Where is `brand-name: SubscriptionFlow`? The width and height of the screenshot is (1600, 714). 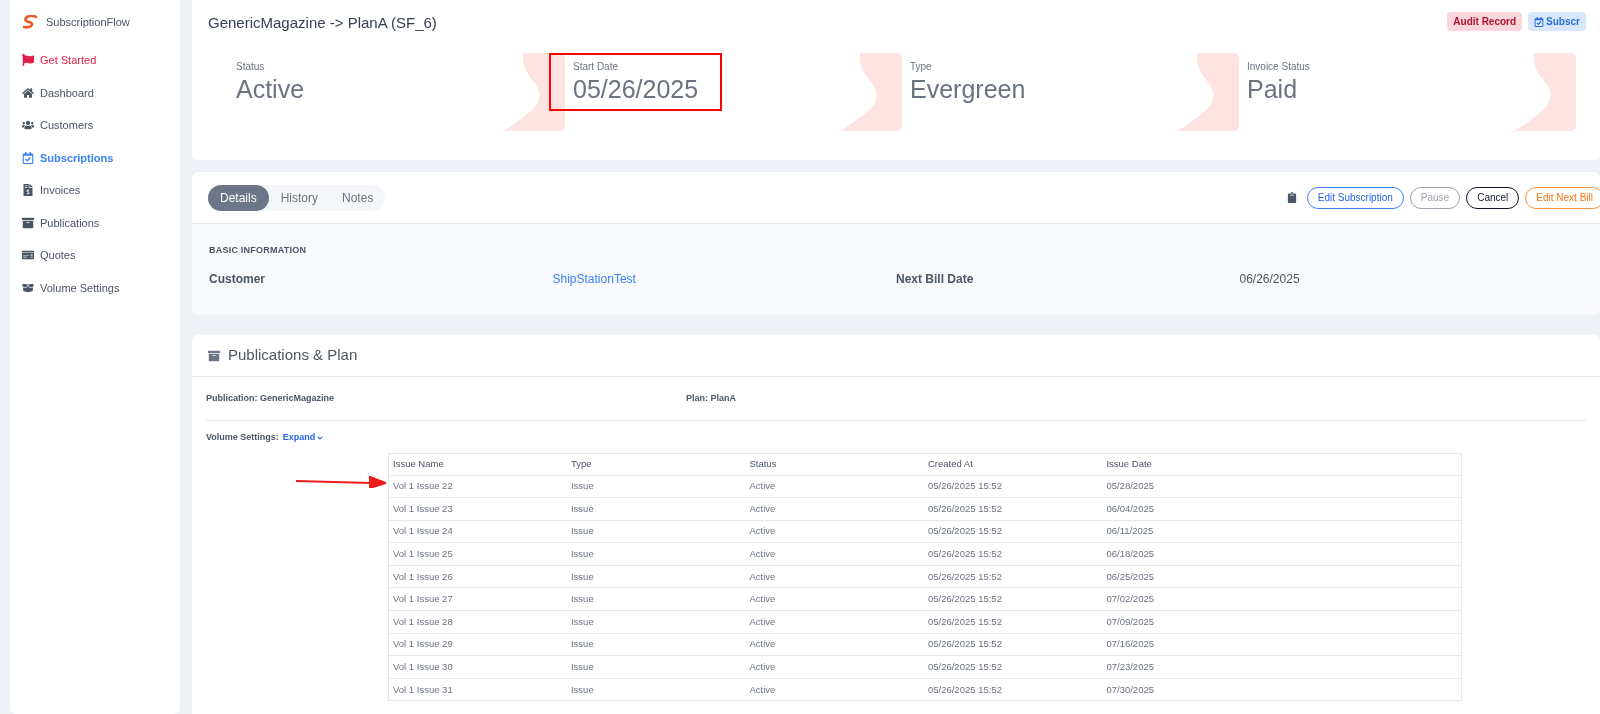
brand-name: SubscriptionFlow is located at coordinates (88, 22).